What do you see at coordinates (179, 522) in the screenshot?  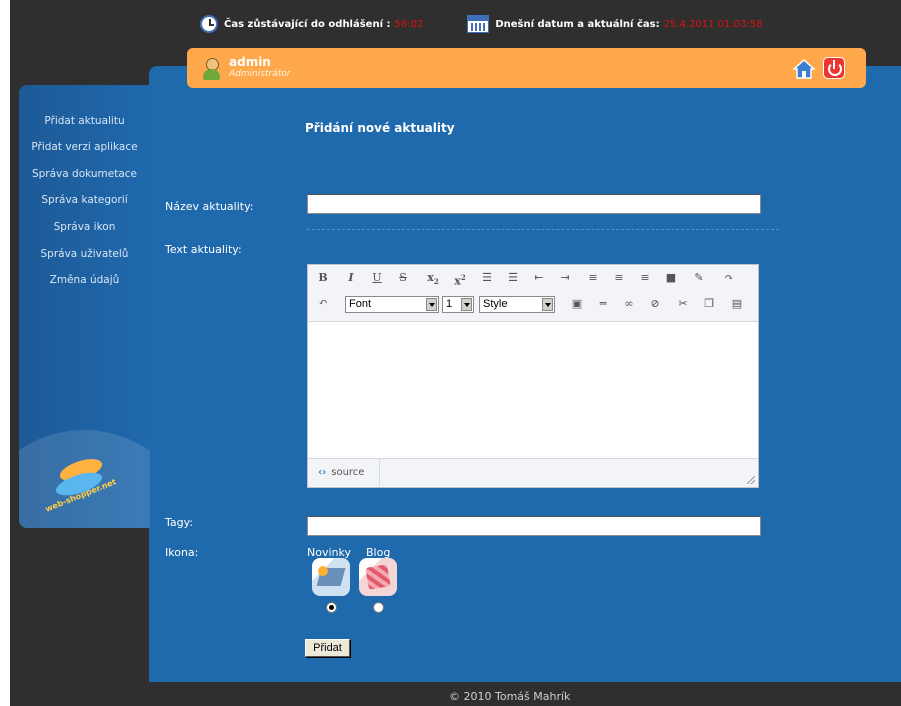 I see `tags-label: Tagy:` at bounding box center [179, 522].